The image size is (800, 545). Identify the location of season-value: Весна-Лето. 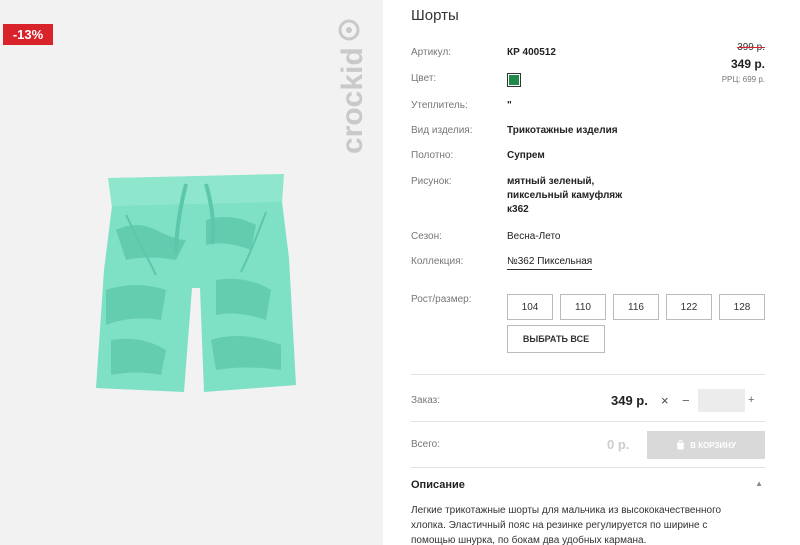
(534, 236).